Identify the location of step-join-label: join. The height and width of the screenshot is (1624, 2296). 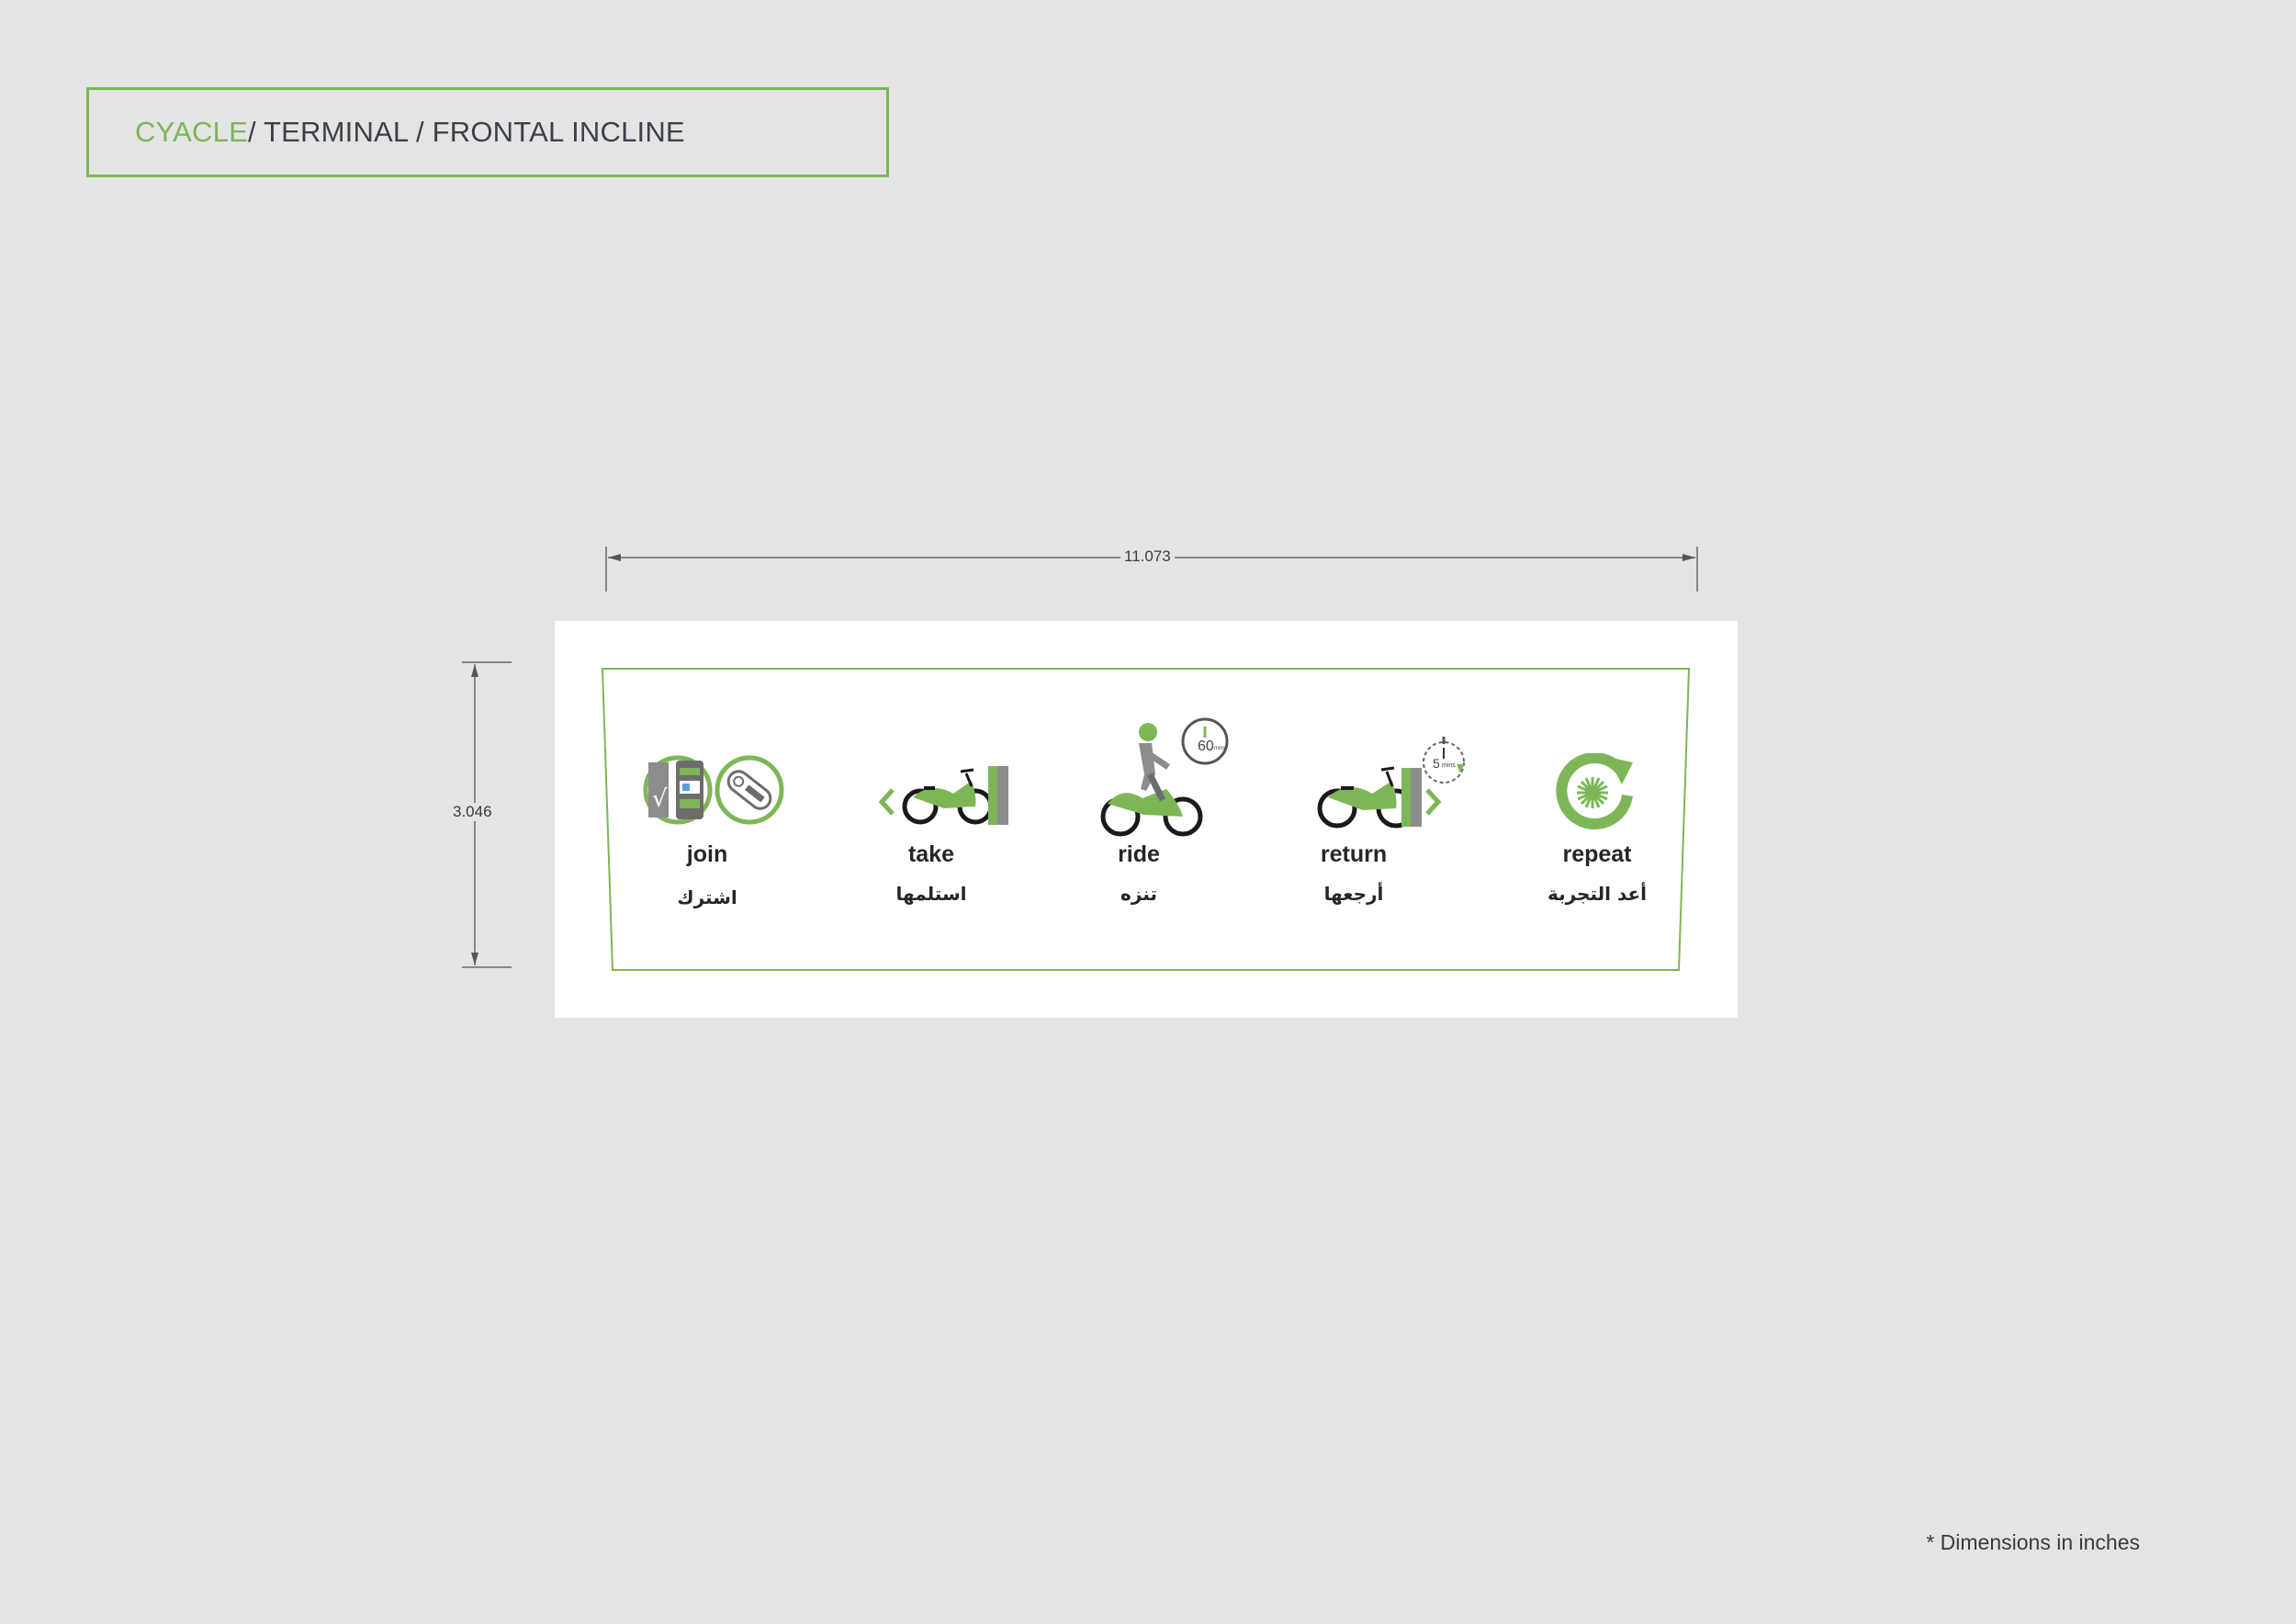
(707, 854).